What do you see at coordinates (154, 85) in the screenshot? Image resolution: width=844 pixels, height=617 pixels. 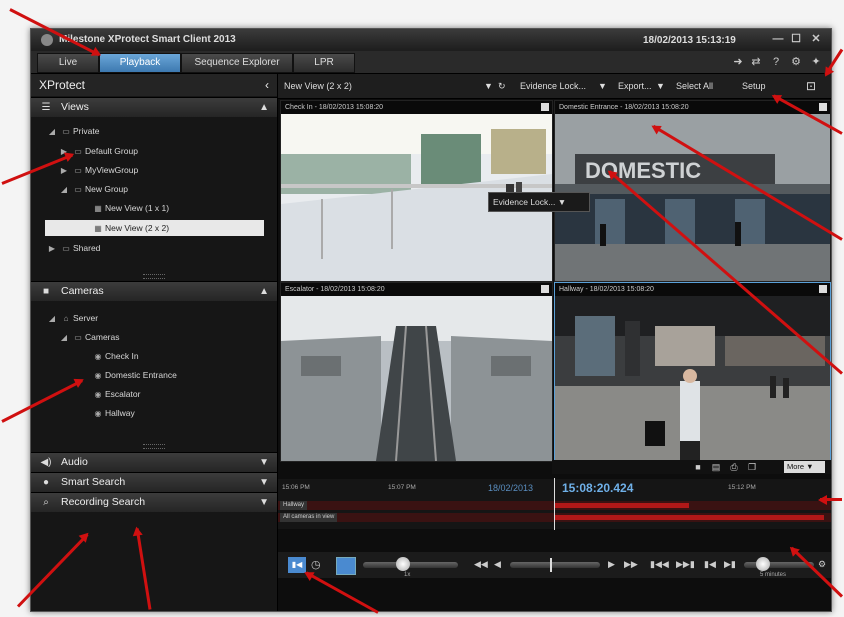 I see `sidebar-header: XProtect ‹` at bounding box center [154, 85].